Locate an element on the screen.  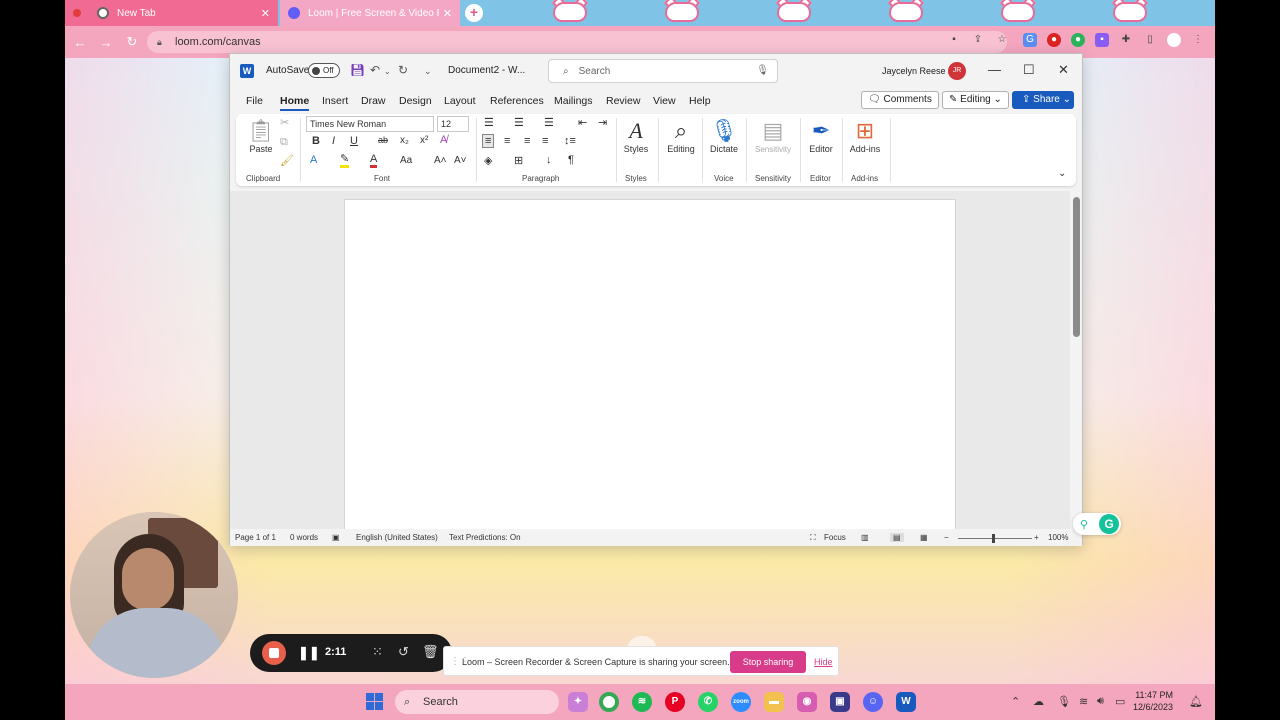
vertical-scrollbar is located at coordinates (1076, 267).